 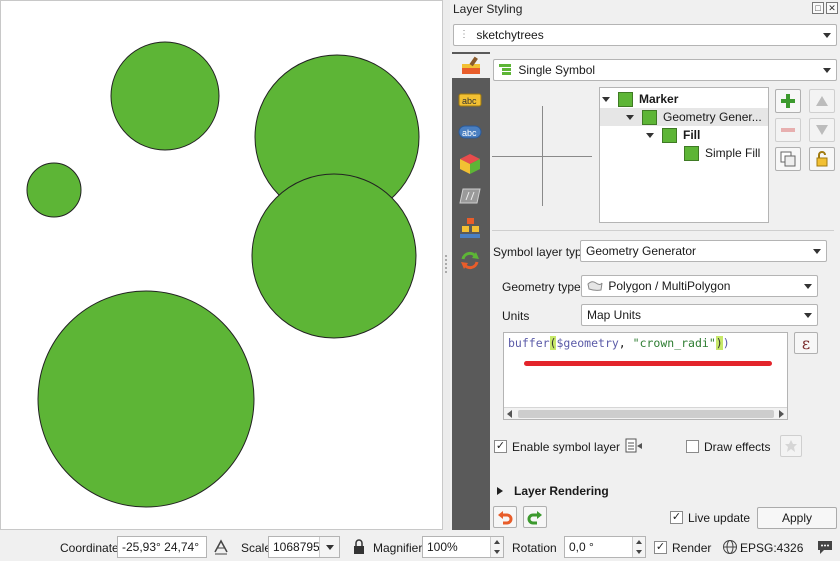 I want to click on diagram-icon, so click(x=470, y=196).